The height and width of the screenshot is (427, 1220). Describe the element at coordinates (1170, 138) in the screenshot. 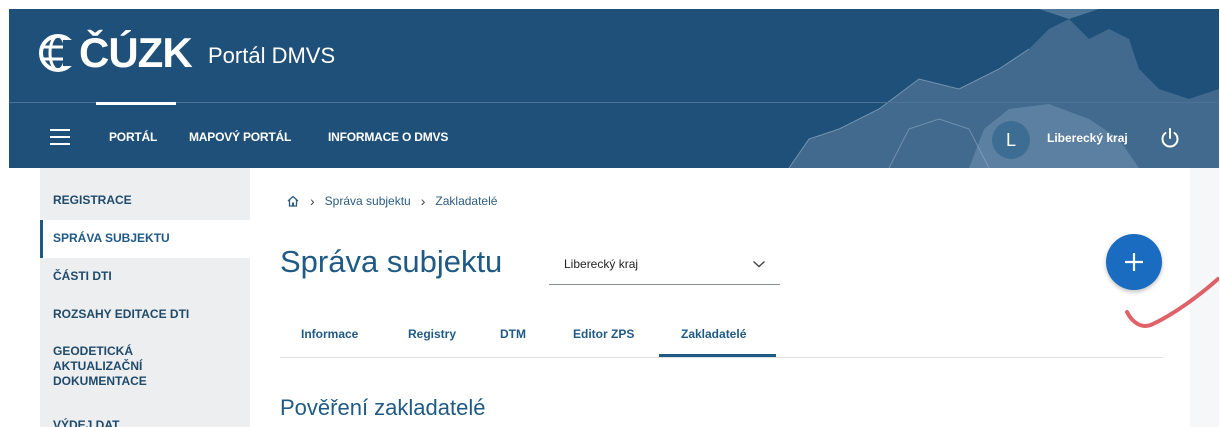

I see `power-icon` at that location.